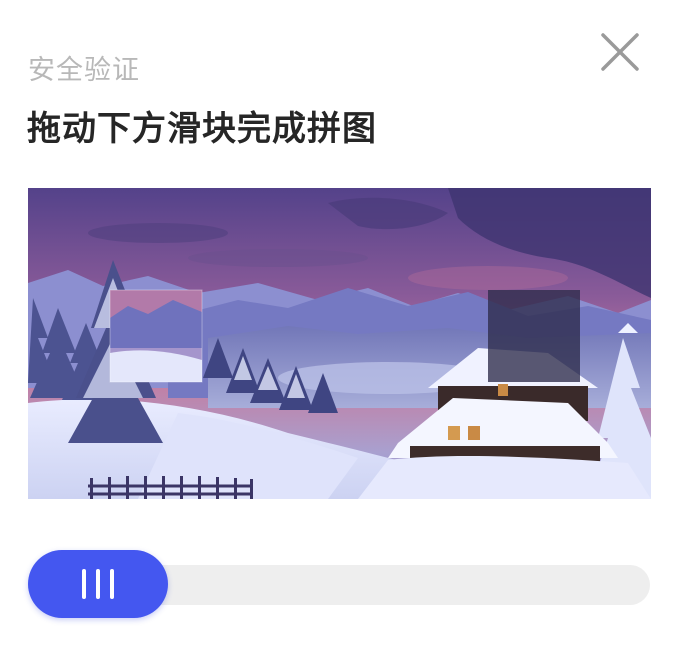  I want to click on puzzle-target-slot, so click(534, 336).